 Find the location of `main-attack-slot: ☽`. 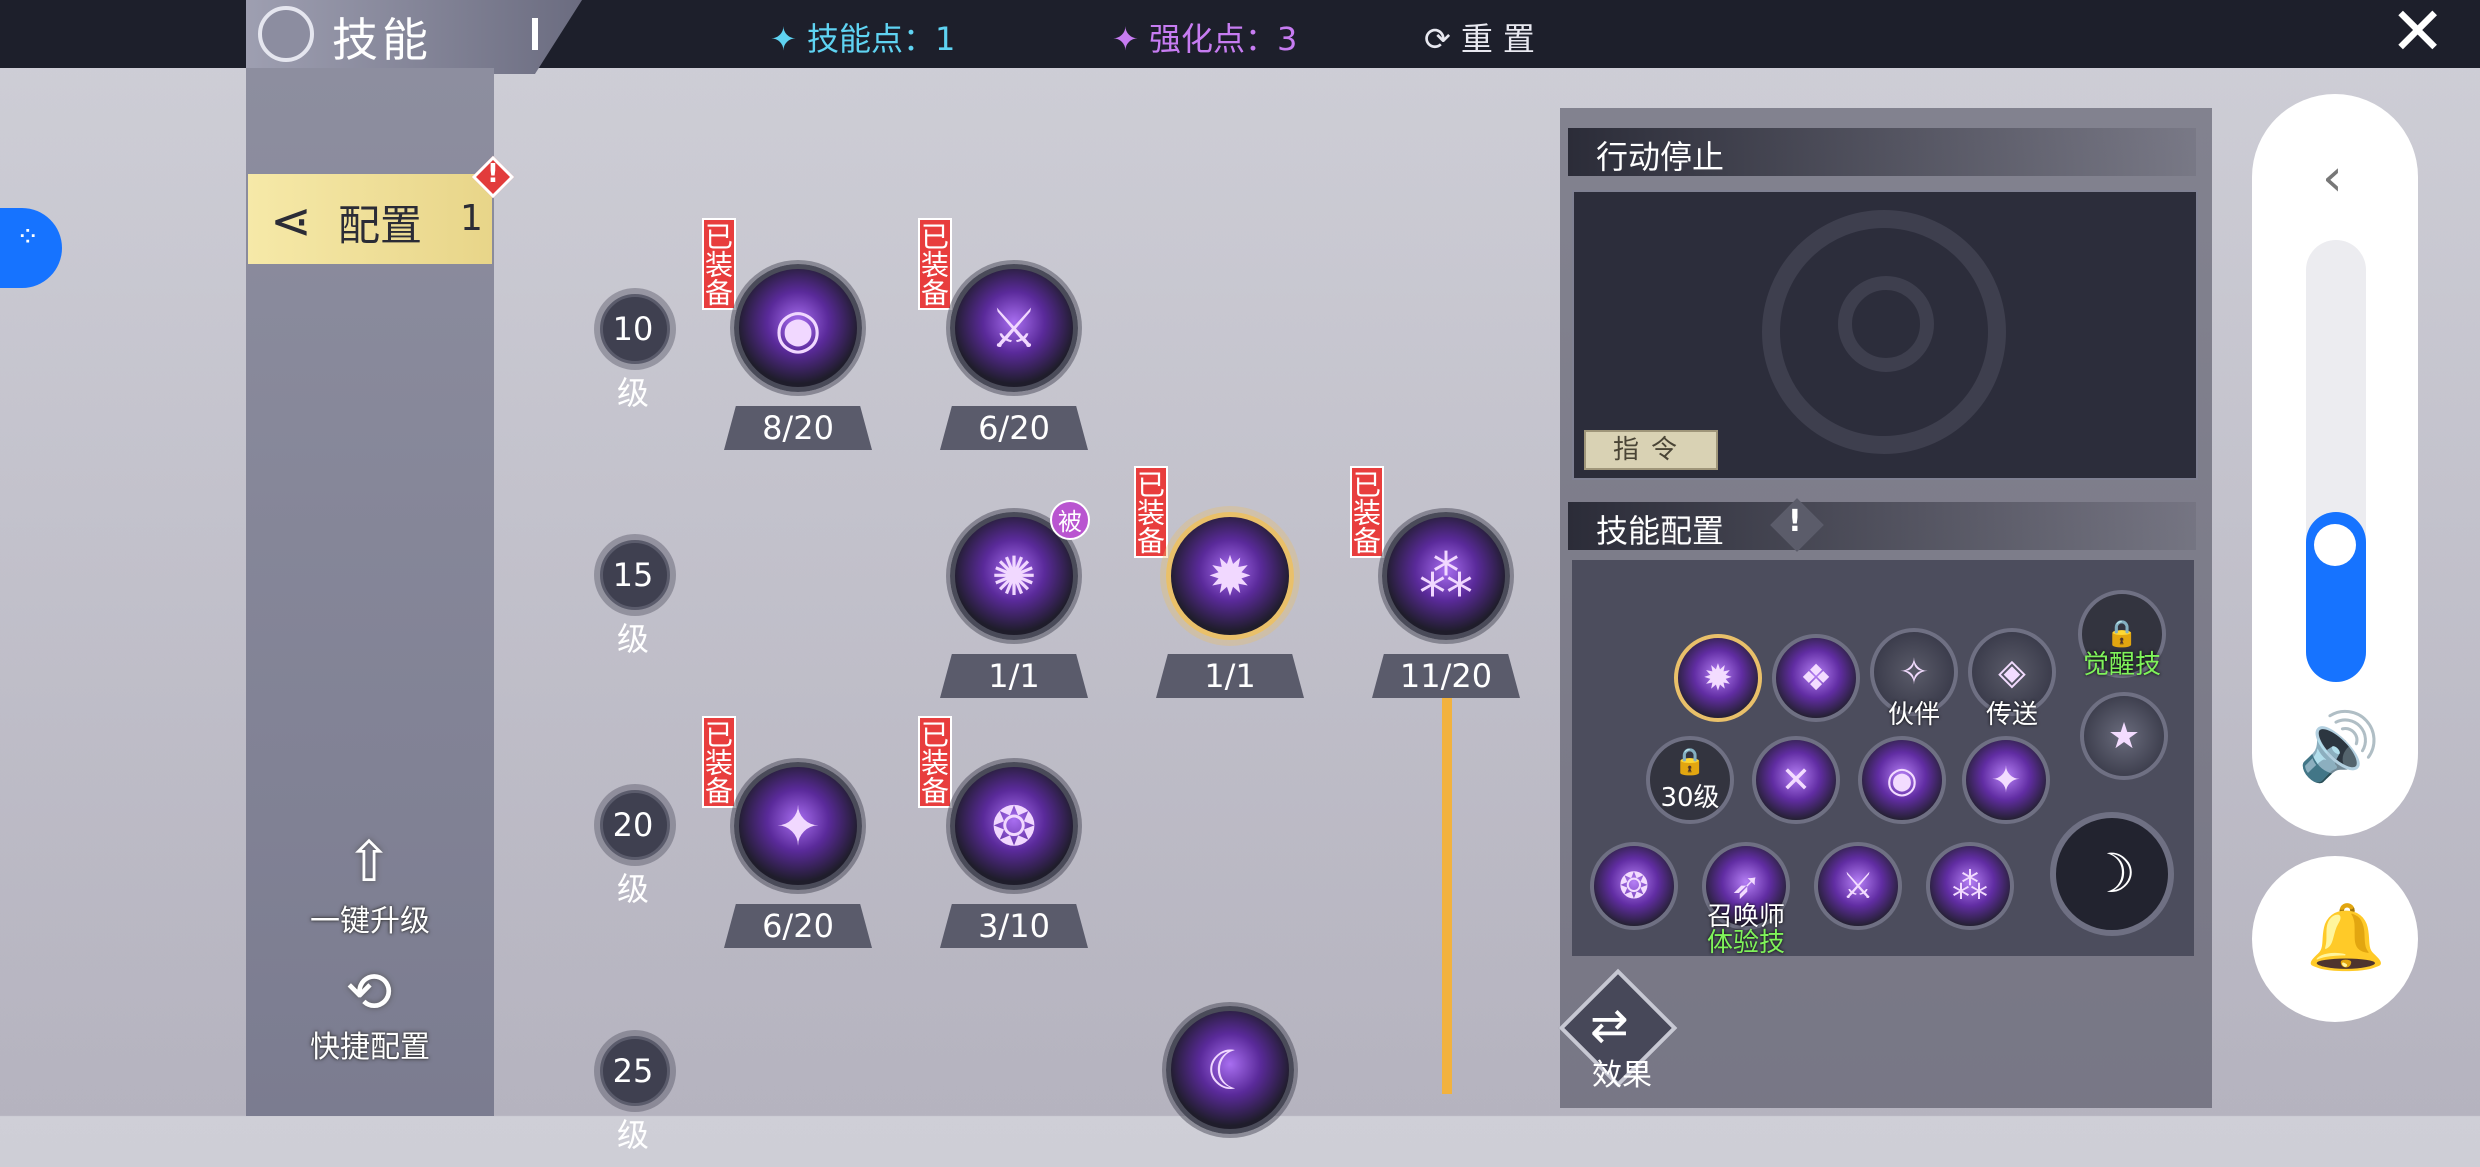

main-attack-slot: ☽ is located at coordinates (2112, 874).